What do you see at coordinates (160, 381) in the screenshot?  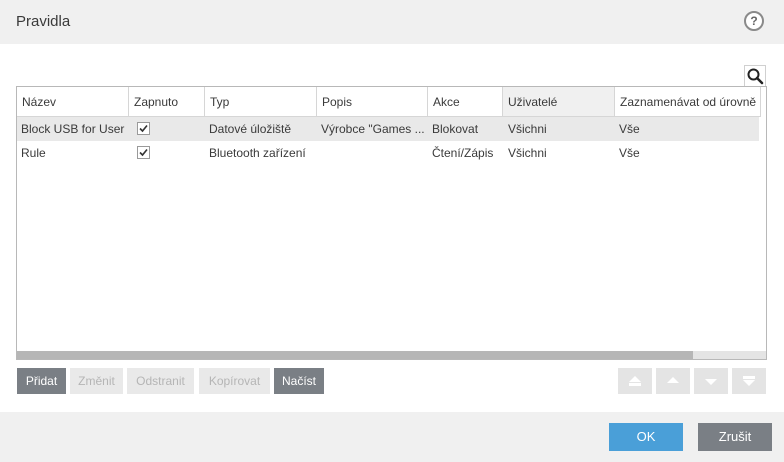 I see `remove-button: Odstranit` at bounding box center [160, 381].